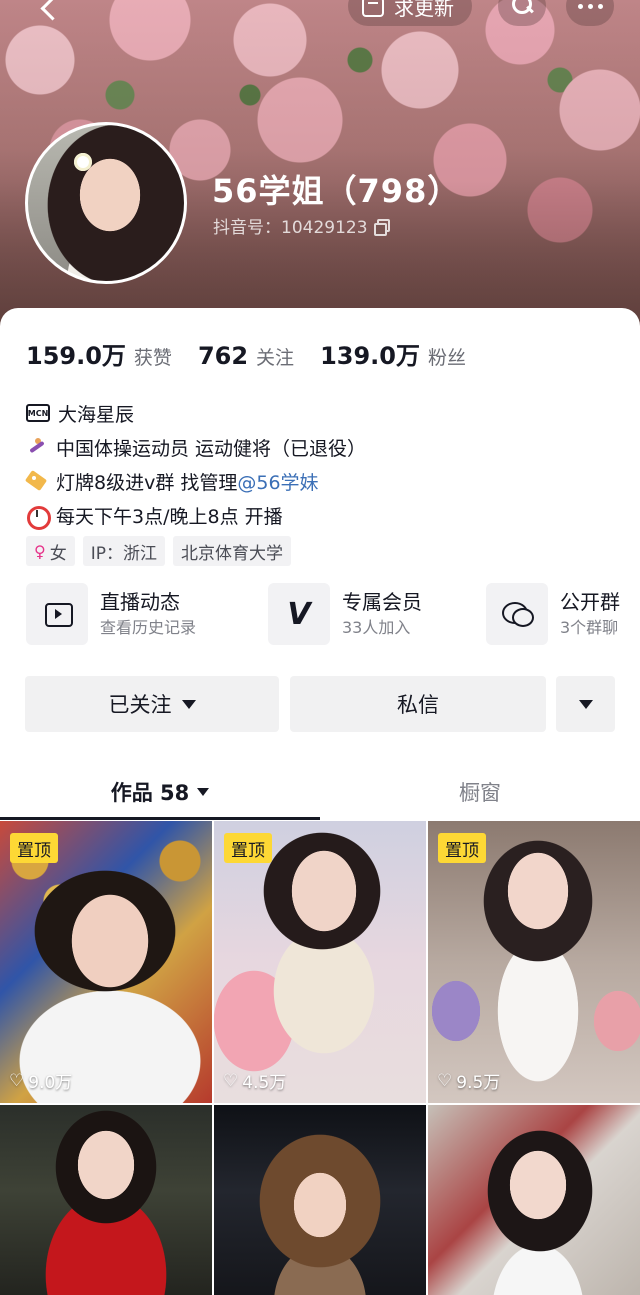  I want to click on like-count-value: 4.5万, so click(264, 1083).